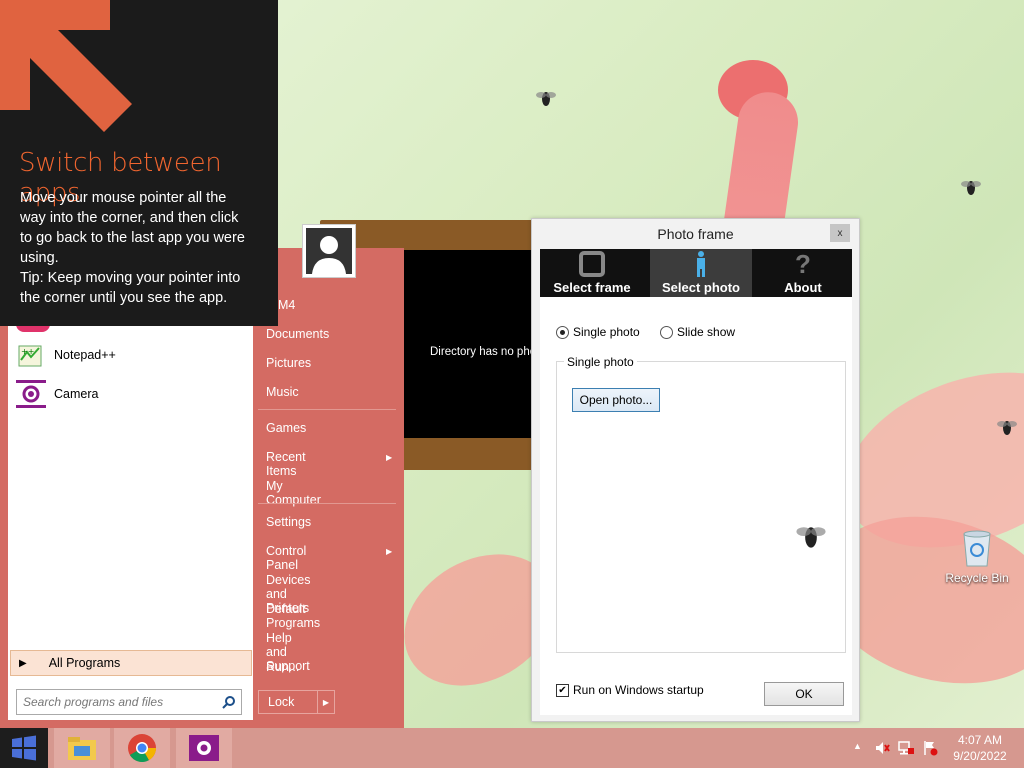  I want to click on tip-line: to go back to the last app you were, so click(132, 238).